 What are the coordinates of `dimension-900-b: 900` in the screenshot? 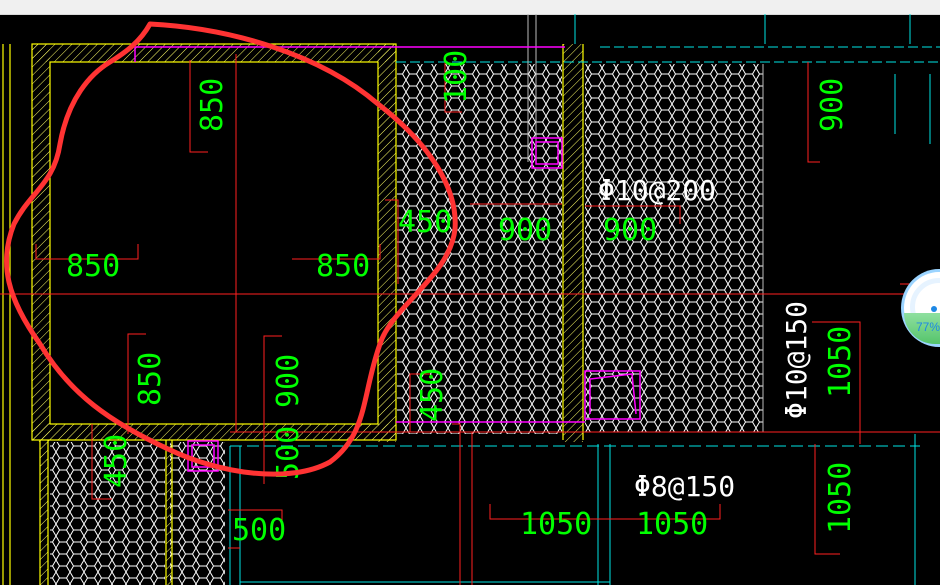 It's located at (630, 230).